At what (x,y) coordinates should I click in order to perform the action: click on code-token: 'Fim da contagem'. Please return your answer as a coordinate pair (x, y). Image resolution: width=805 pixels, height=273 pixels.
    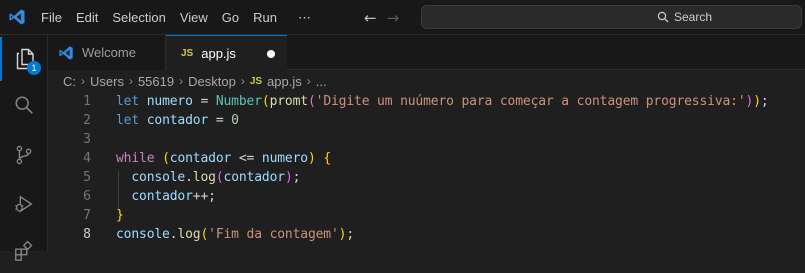
    Looking at the image, I should click on (273, 234).